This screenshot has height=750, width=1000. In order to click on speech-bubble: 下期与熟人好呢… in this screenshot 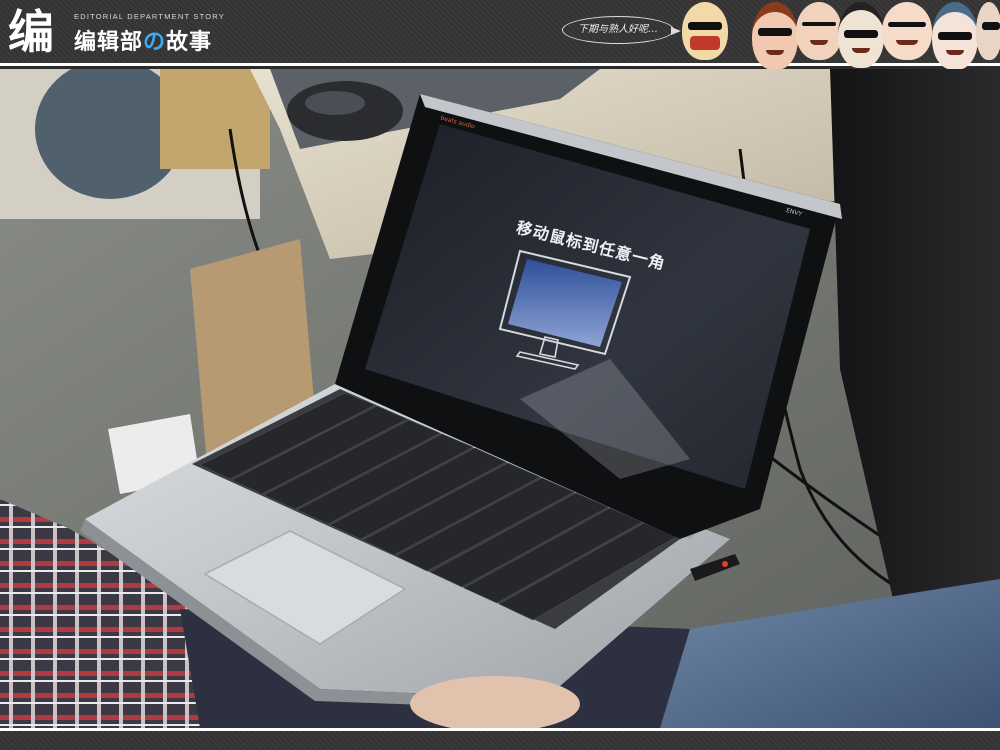, I will do `click(621, 30)`.